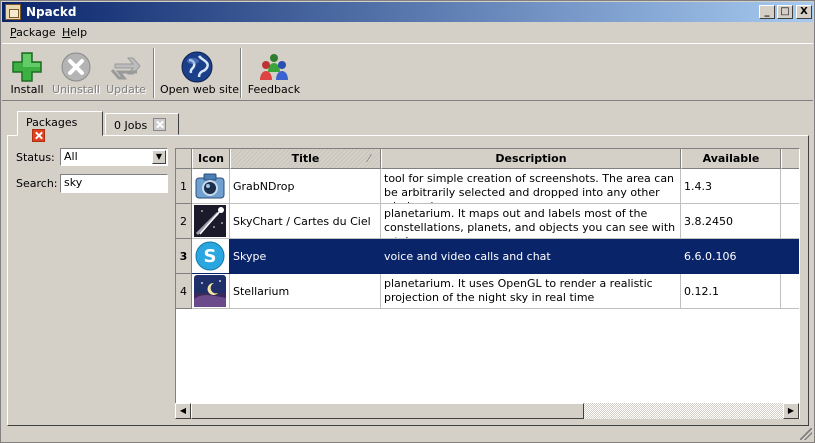  I want to click on users-icon, so click(274, 67).